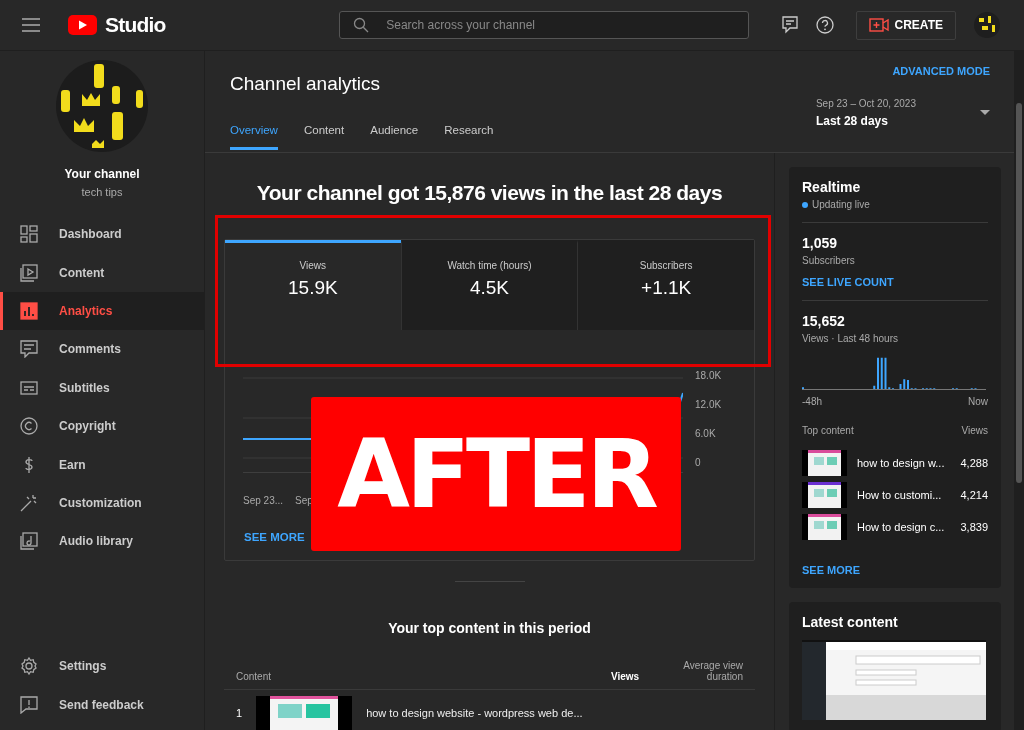  I want to click on video-icon, so click(29, 272).